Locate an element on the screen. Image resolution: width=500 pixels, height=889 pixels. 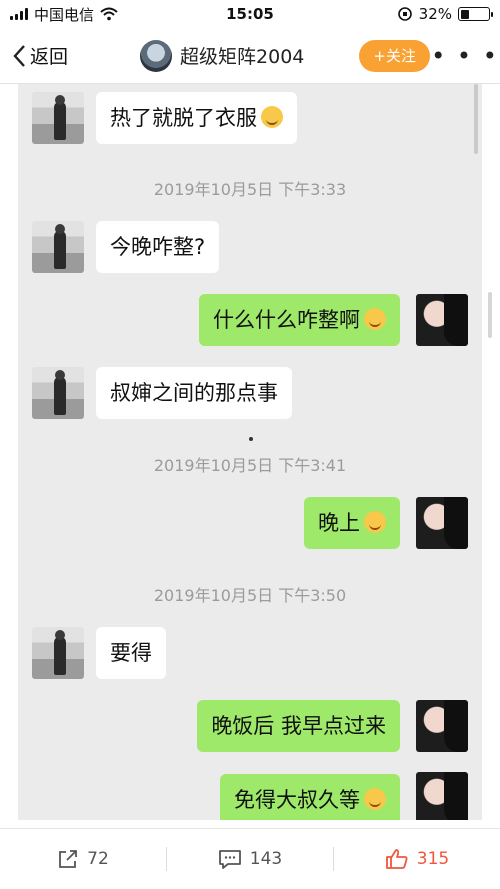
message-bubble: 今晚咋整? is located at coordinates (158, 247).